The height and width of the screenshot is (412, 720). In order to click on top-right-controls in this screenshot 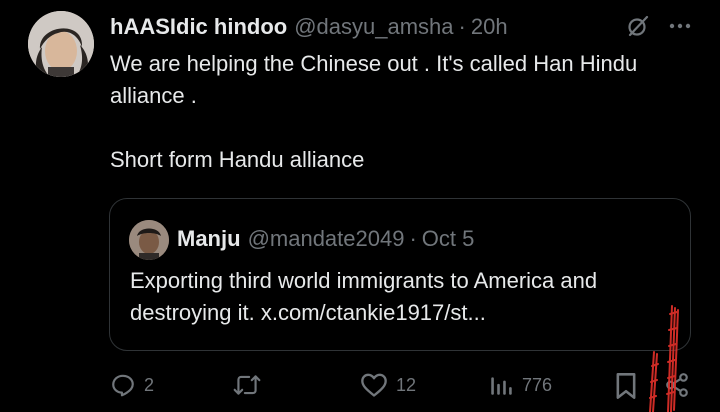, I will do `click(659, 28)`.